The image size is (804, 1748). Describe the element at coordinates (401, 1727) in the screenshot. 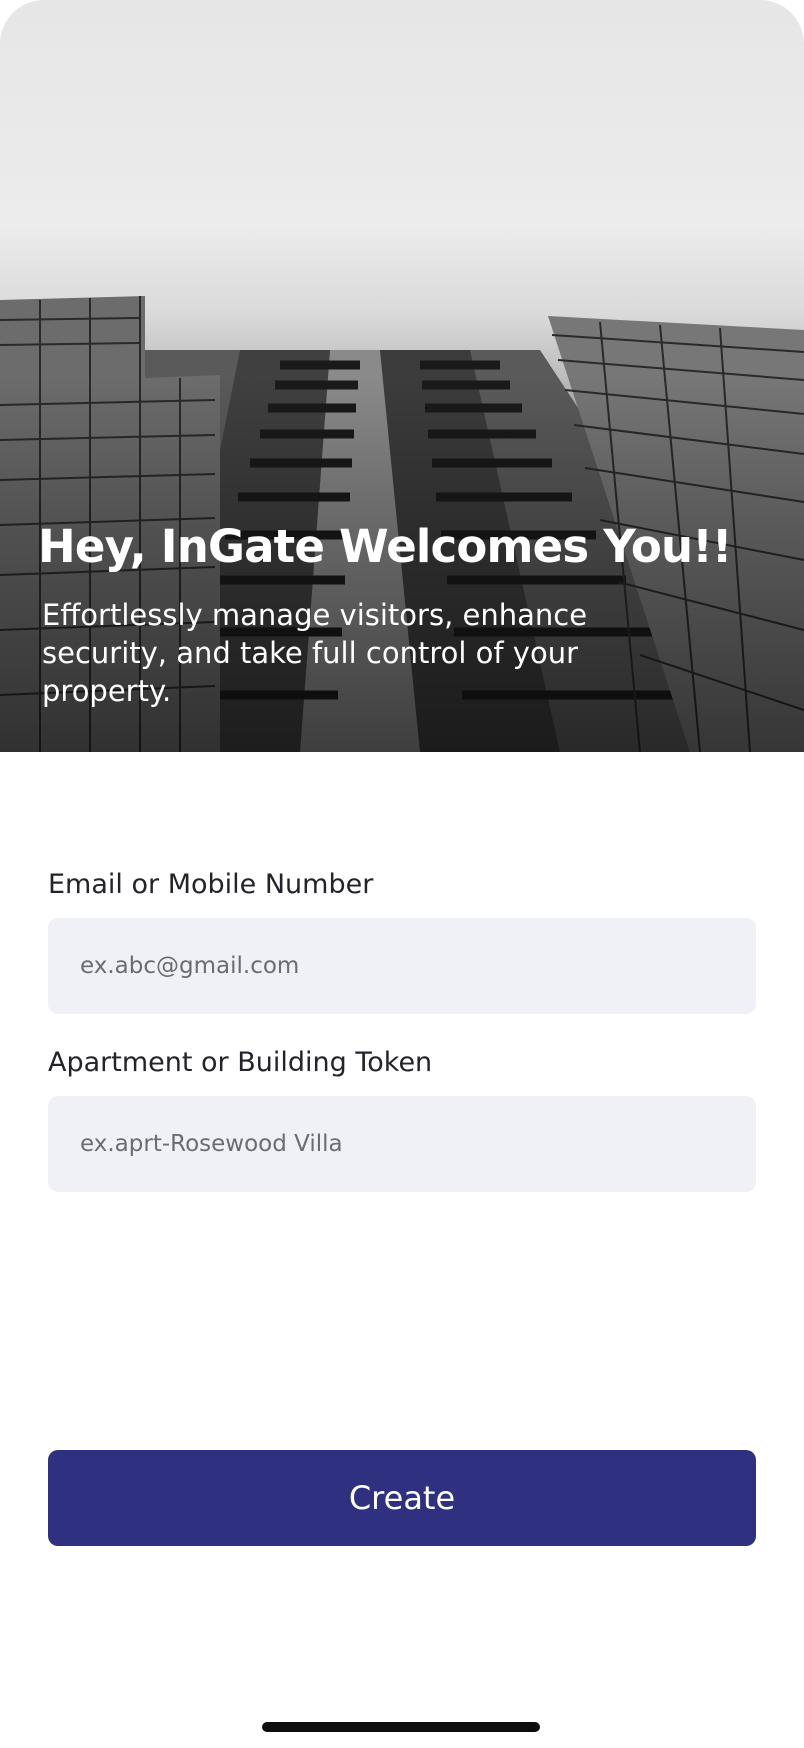

I see `home-indicator` at that location.